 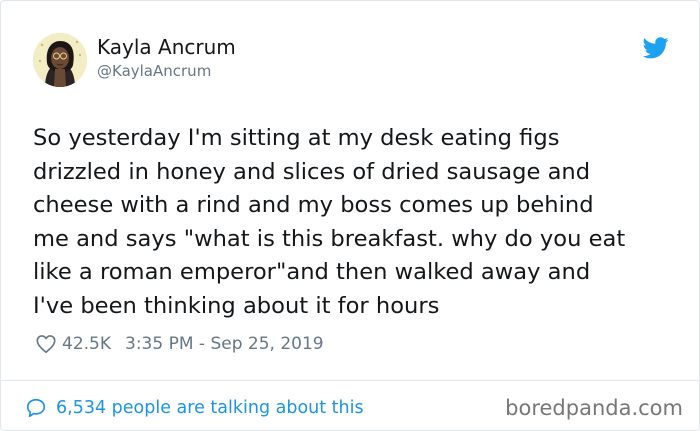 I want to click on tweet-timestamp: 3:35 PM - Sep 25, 2019, so click(x=224, y=344).